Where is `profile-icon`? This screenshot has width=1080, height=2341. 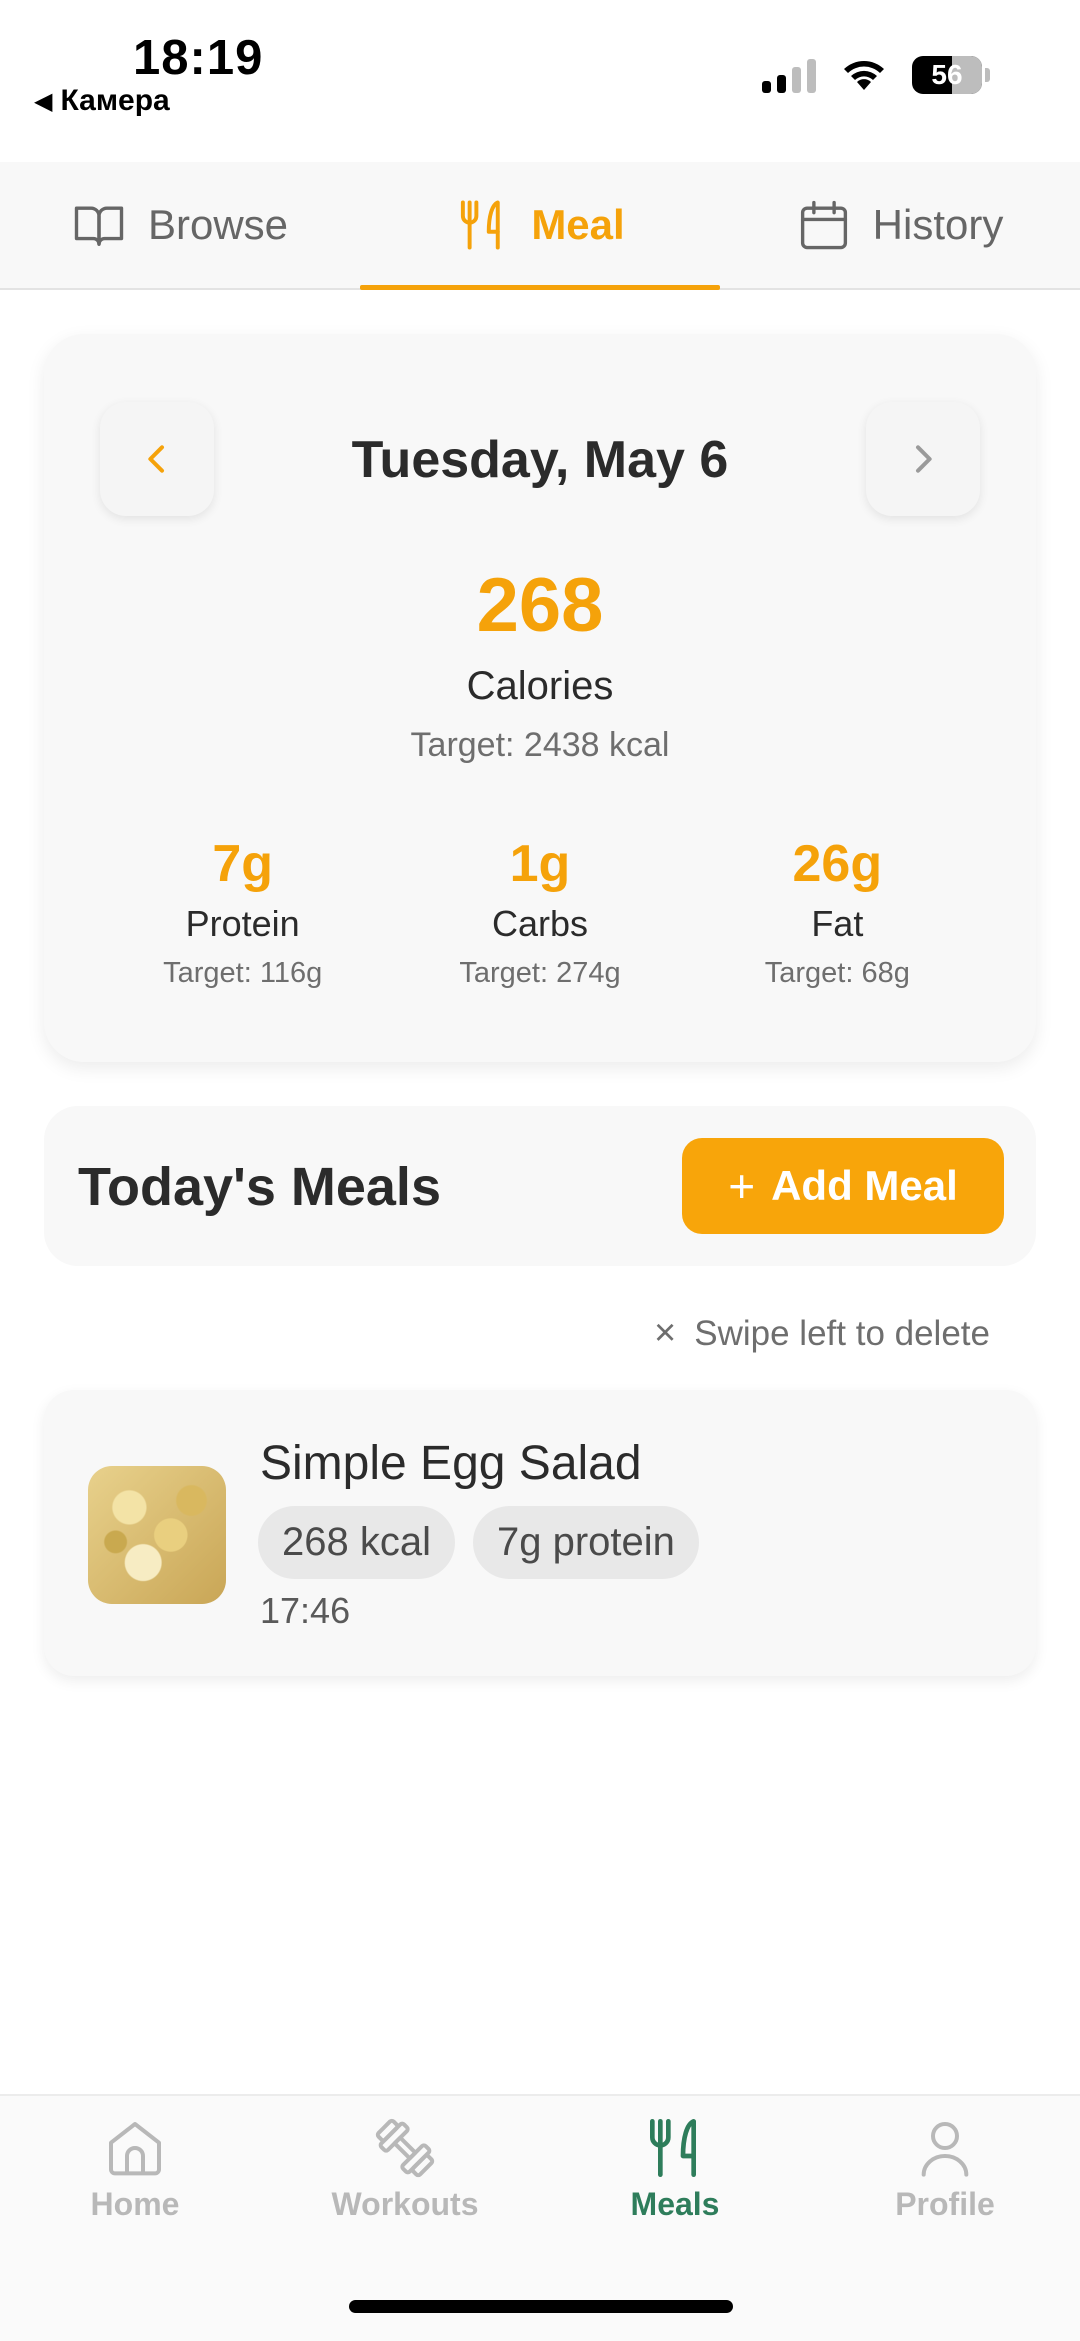
profile-icon is located at coordinates (945, 2149).